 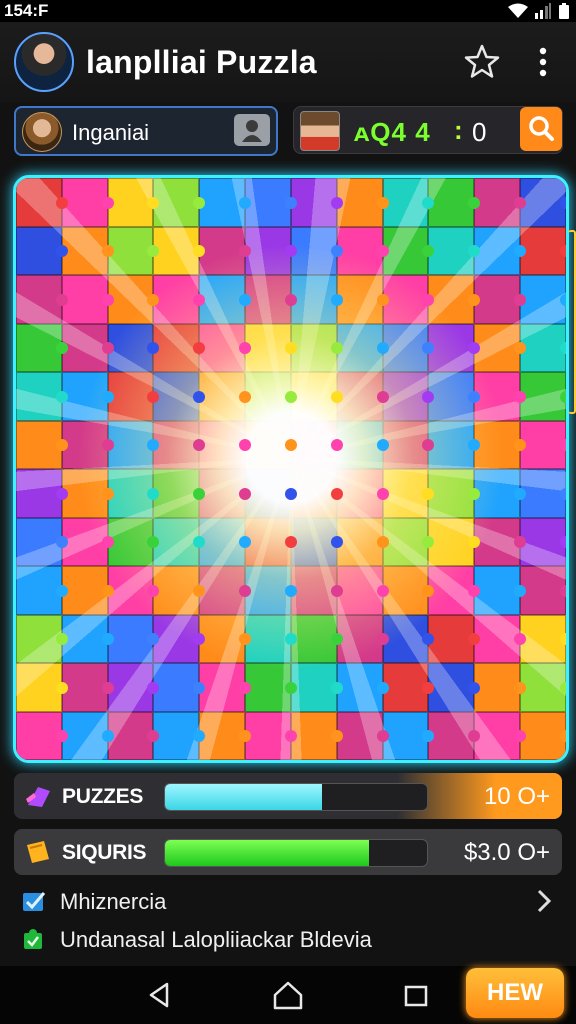 What do you see at coordinates (252, 130) in the screenshot?
I see `profile-button` at bounding box center [252, 130].